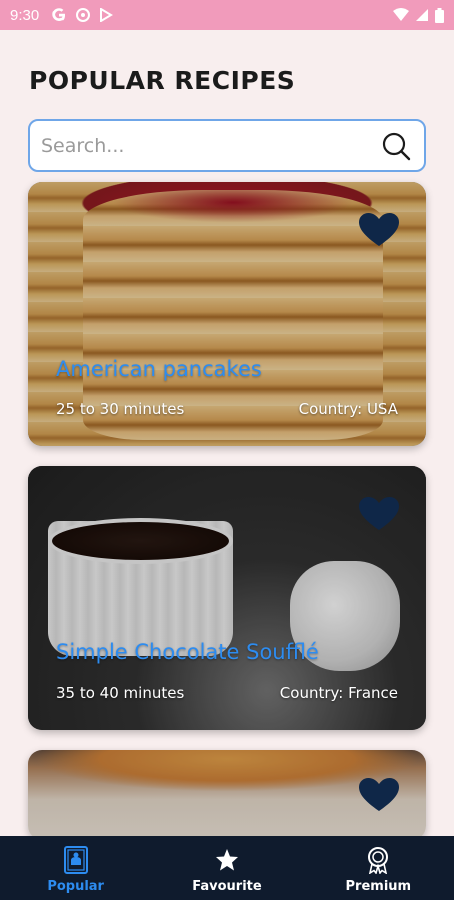 Image resolution: width=454 pixels, height=900 pixels. I want to click on google-icon, so click(59, 15).